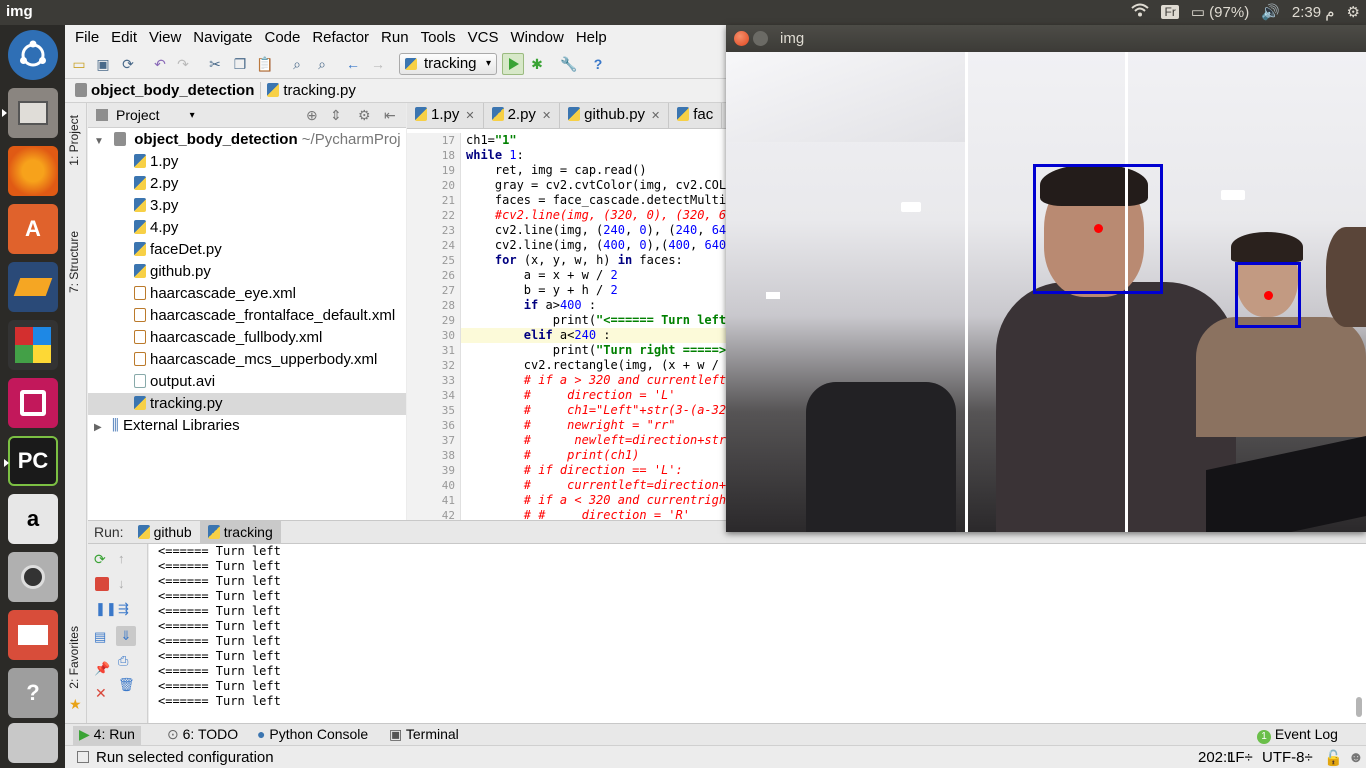 This screenshot has height=768, width=1366. I want to click on libreoffice-icon, so click(33, 345).